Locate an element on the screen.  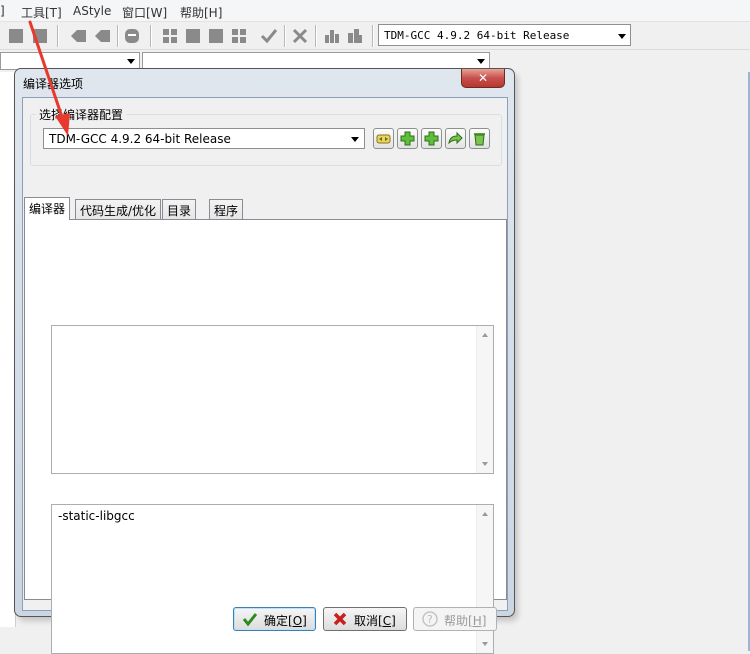
ok-button-label: 确定 is located at coordinates (276, 621).